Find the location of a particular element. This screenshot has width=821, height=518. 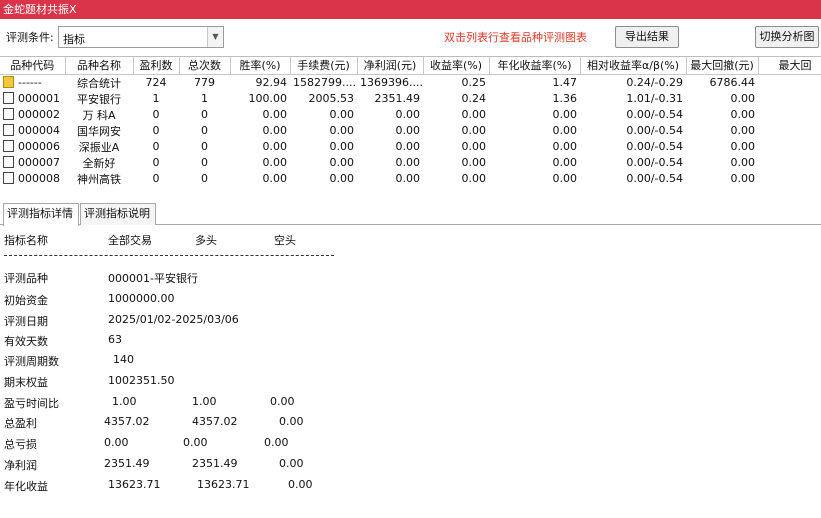

table-cell-code-text: 000007 is located at coordinates (39, 162).